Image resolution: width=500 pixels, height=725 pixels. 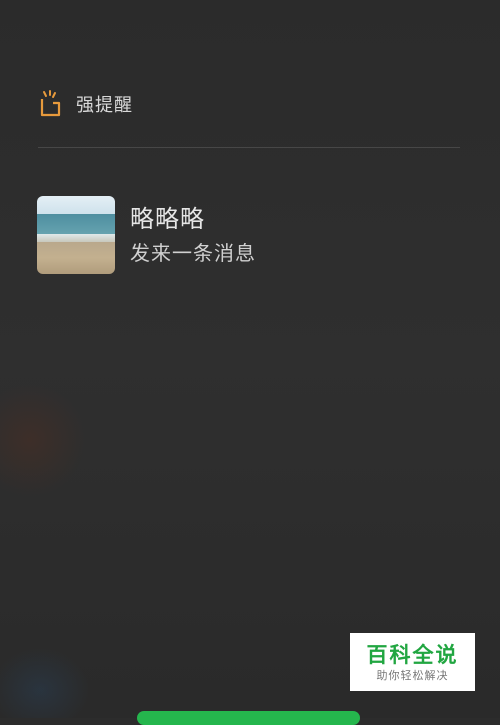 What do you see at coordinates (146, 235) in the screenshot?
I see `message-notification: 略略略 发来一条消息` at bounding box center [146, 235].